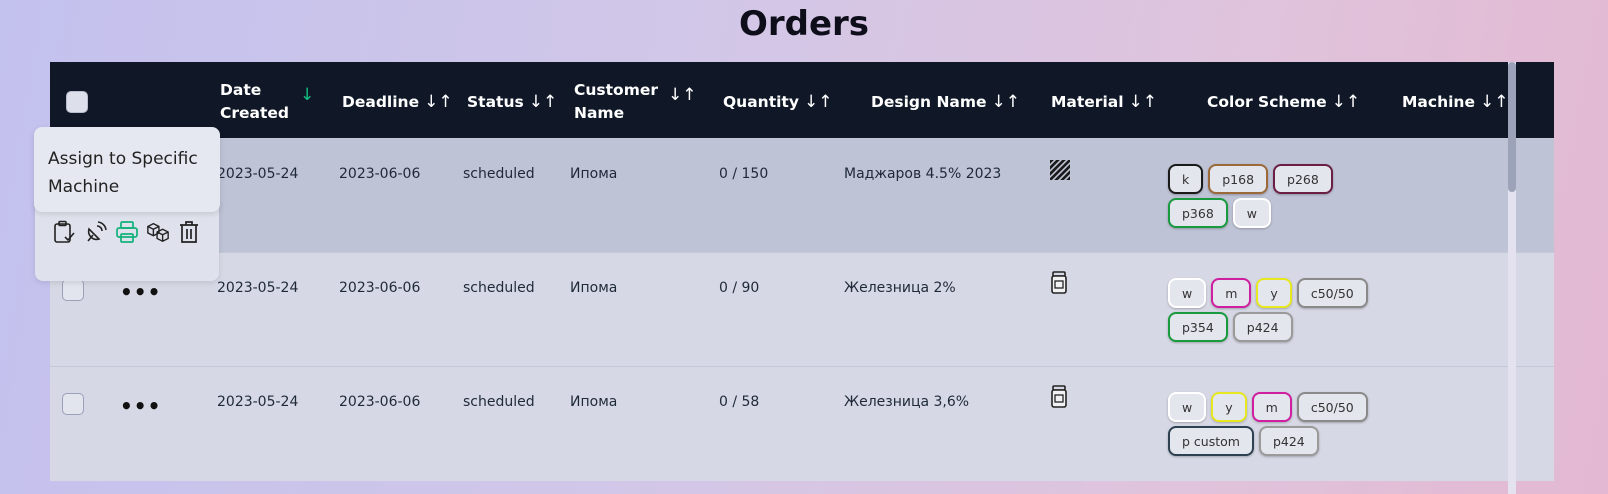  Describe the element at coordinates (1198, 327) in the screenshot. I see `color-chip: p354` at that location.